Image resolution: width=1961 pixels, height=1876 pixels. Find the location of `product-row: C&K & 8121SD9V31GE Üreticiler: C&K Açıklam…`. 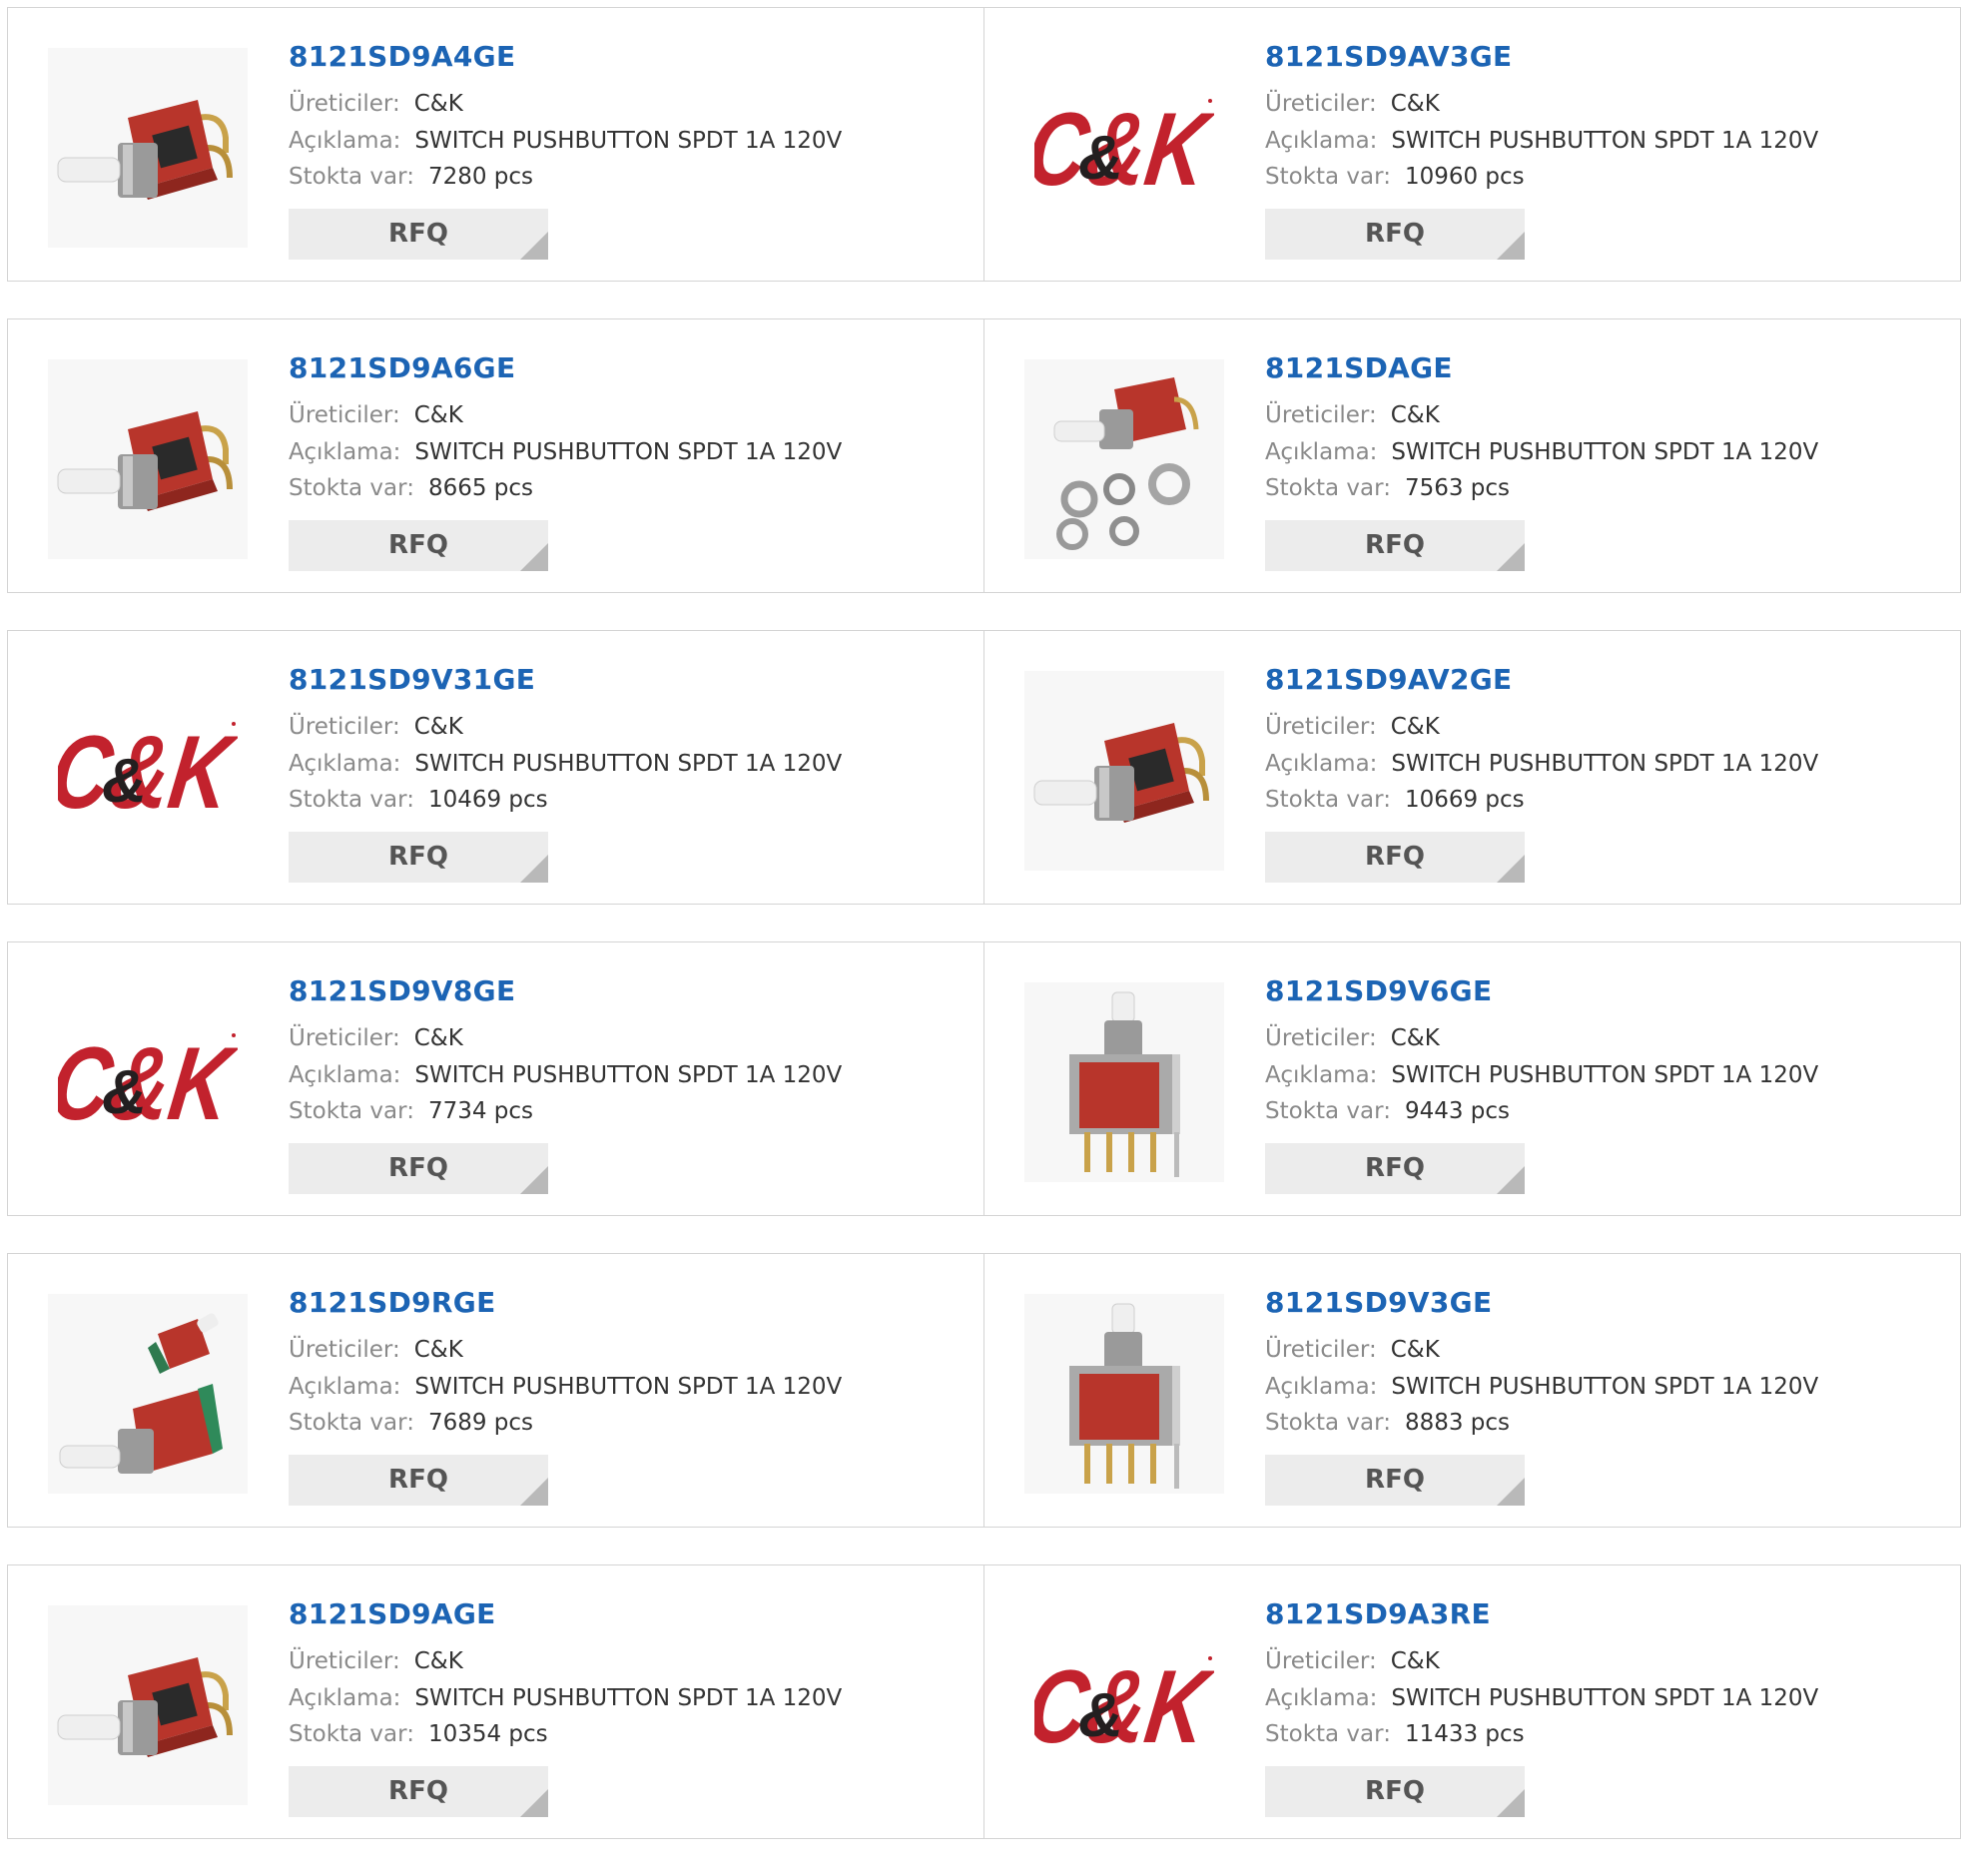

product-row: C&K & 8121SD9V31GE Üreticiler: C&K Açıklam… is located at coordinates (984, 767).